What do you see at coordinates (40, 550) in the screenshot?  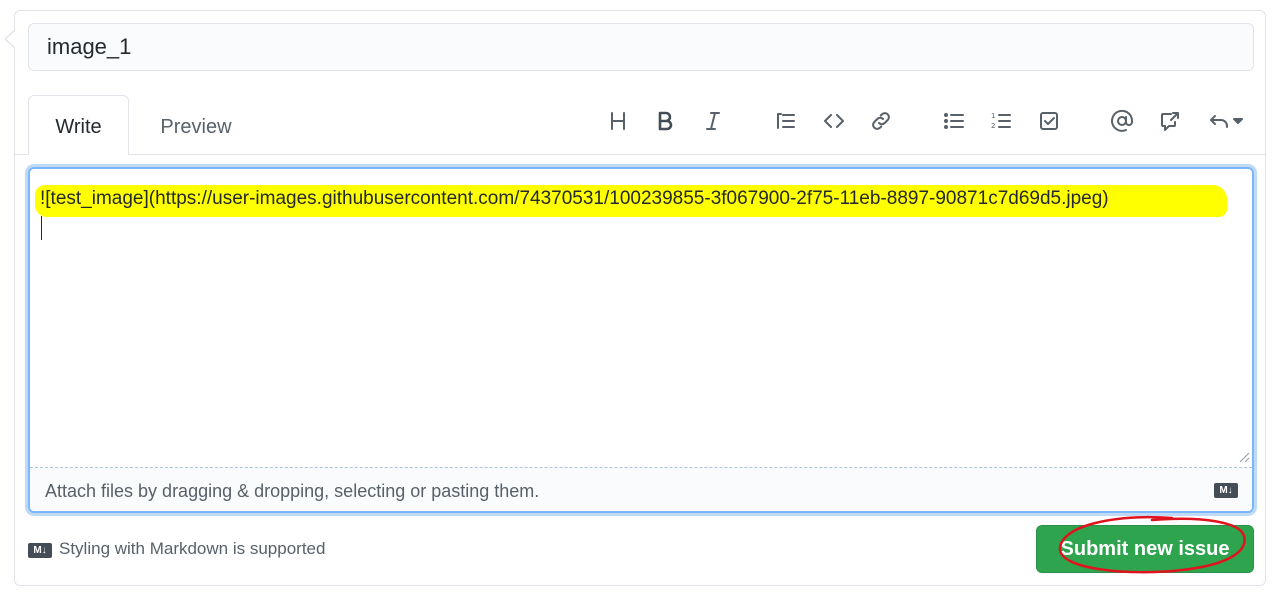 I see `markdown-logo-icon: M↓` at bounding box center [40, 550].